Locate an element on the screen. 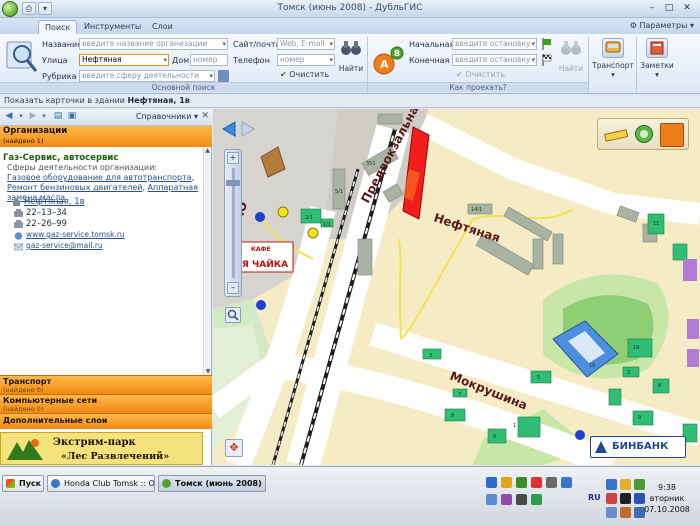  org-address-row: Нефтяная, 1в is located at coordinates (48, 202).